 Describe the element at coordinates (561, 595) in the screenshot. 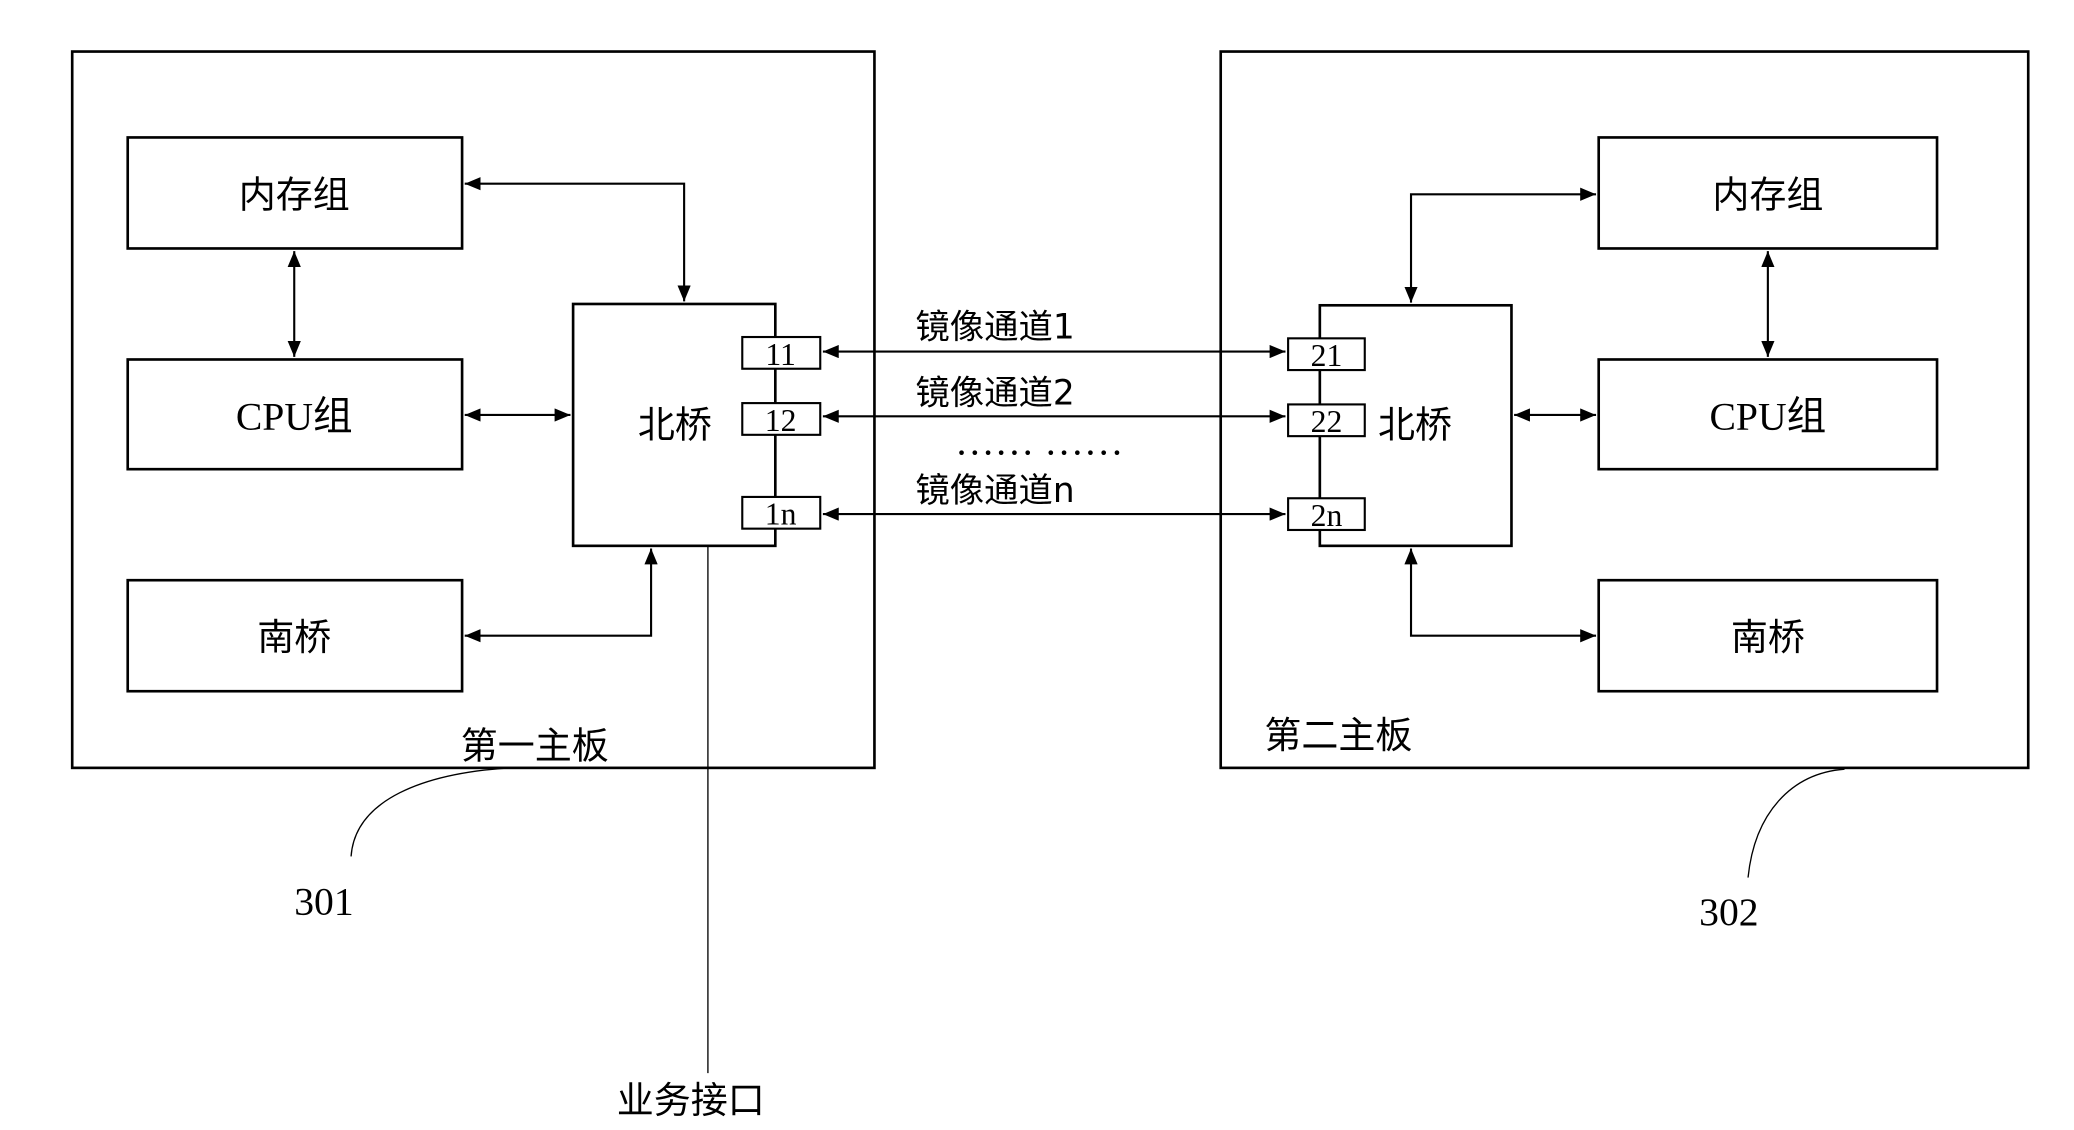

I see `board1-southbridge-northbridge-link` at that location.